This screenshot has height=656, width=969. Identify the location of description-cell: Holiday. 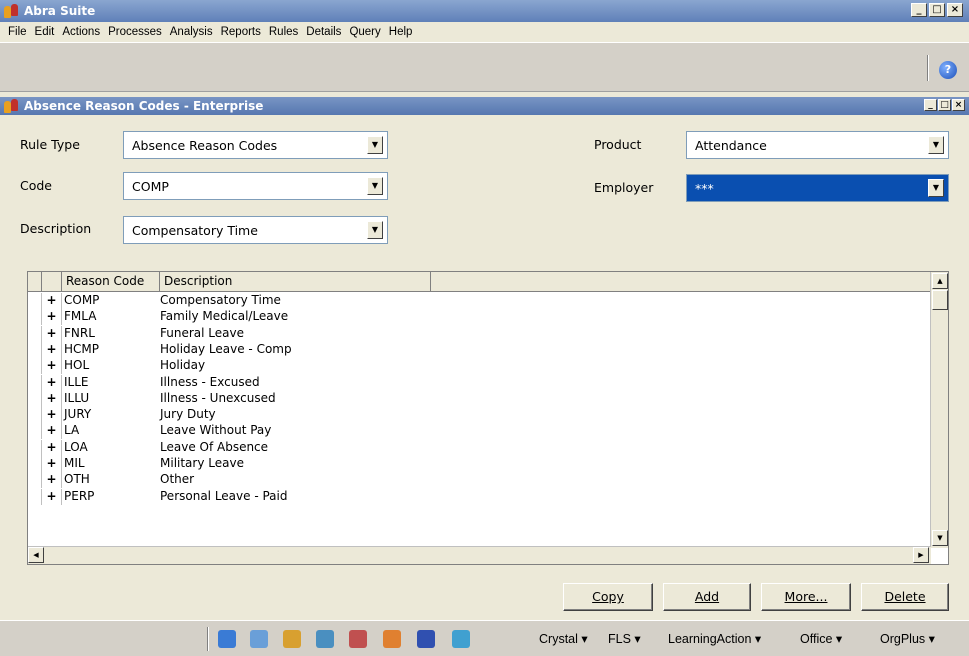
(183, 365).